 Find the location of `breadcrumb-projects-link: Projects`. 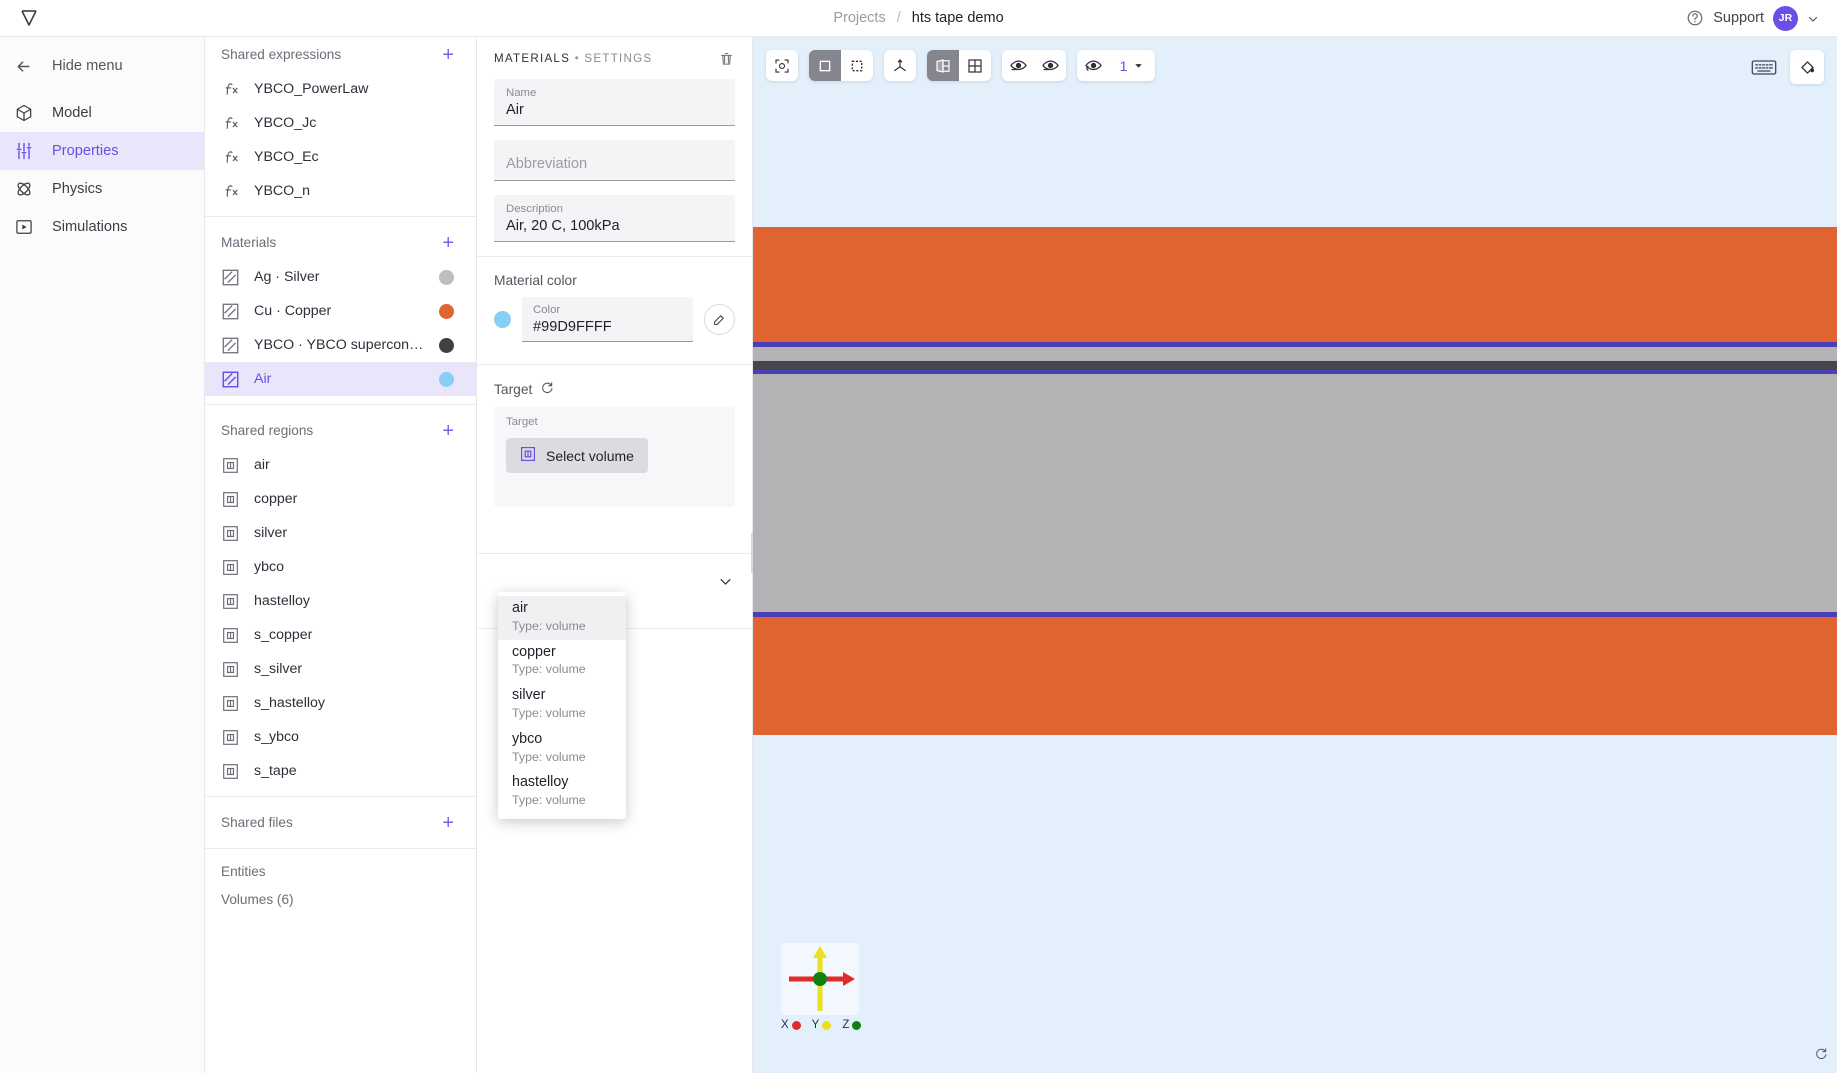

breadcrumb-projects-link: Projects is located at coordinates (859, 18).